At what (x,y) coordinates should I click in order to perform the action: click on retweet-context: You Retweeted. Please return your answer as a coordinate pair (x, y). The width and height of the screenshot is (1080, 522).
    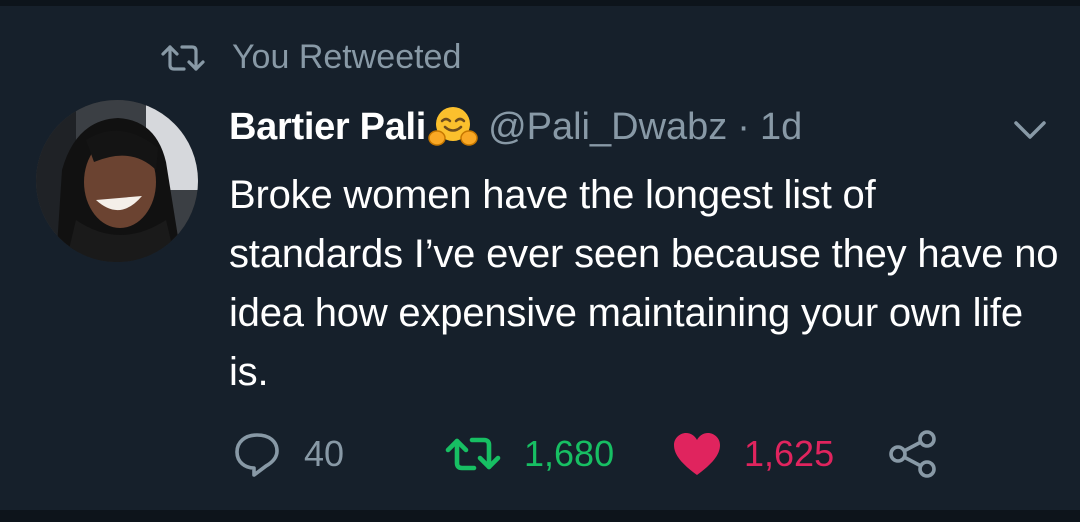
    Looking at the image, I should click on (310, 57).